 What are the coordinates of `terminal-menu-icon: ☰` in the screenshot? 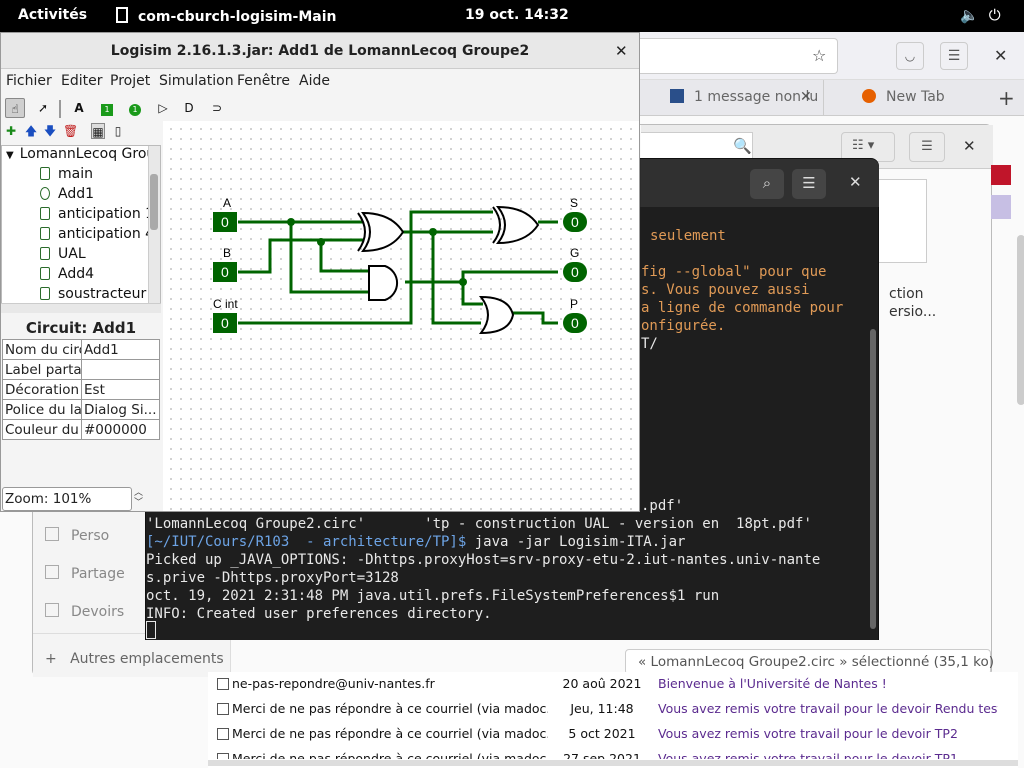 It's located at (809, 184).